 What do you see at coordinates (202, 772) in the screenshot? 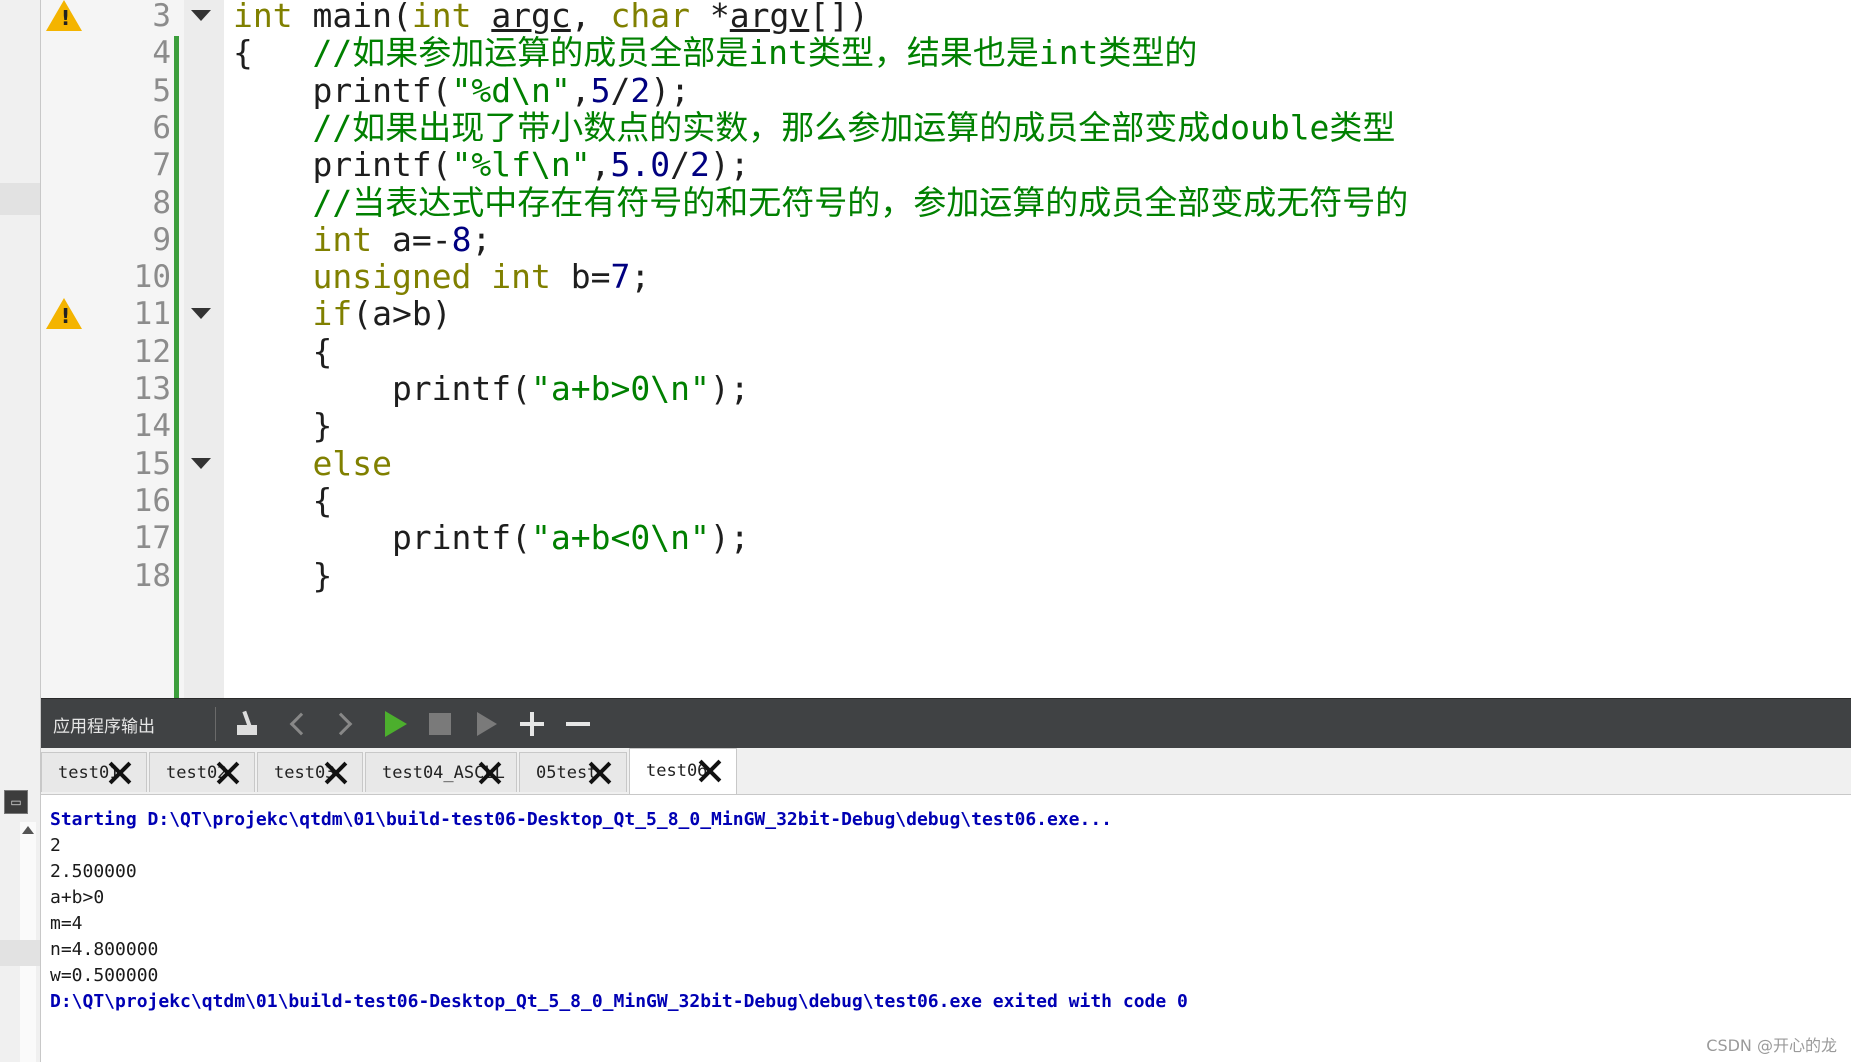
I see `tab-test02: test02` at bounding box center [202, 772].